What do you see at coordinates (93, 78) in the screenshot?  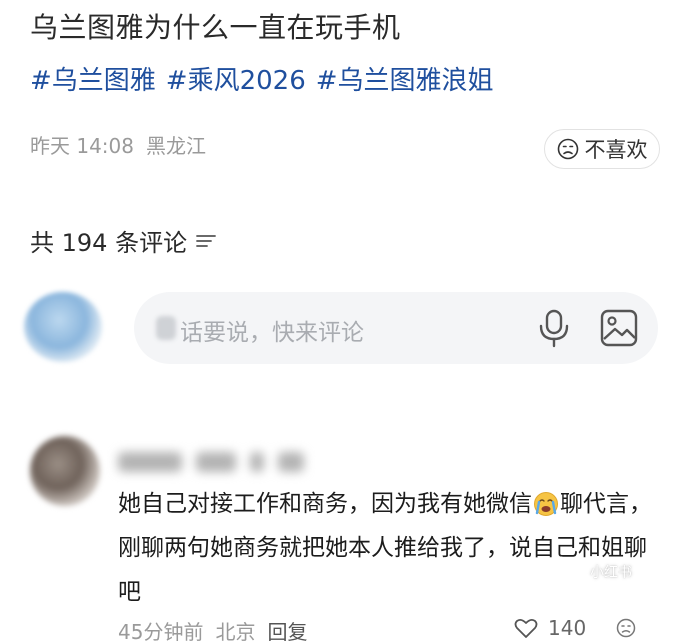 I see `tag-wulantuya: #乌兰图雅` at bounding box center [93, 78].